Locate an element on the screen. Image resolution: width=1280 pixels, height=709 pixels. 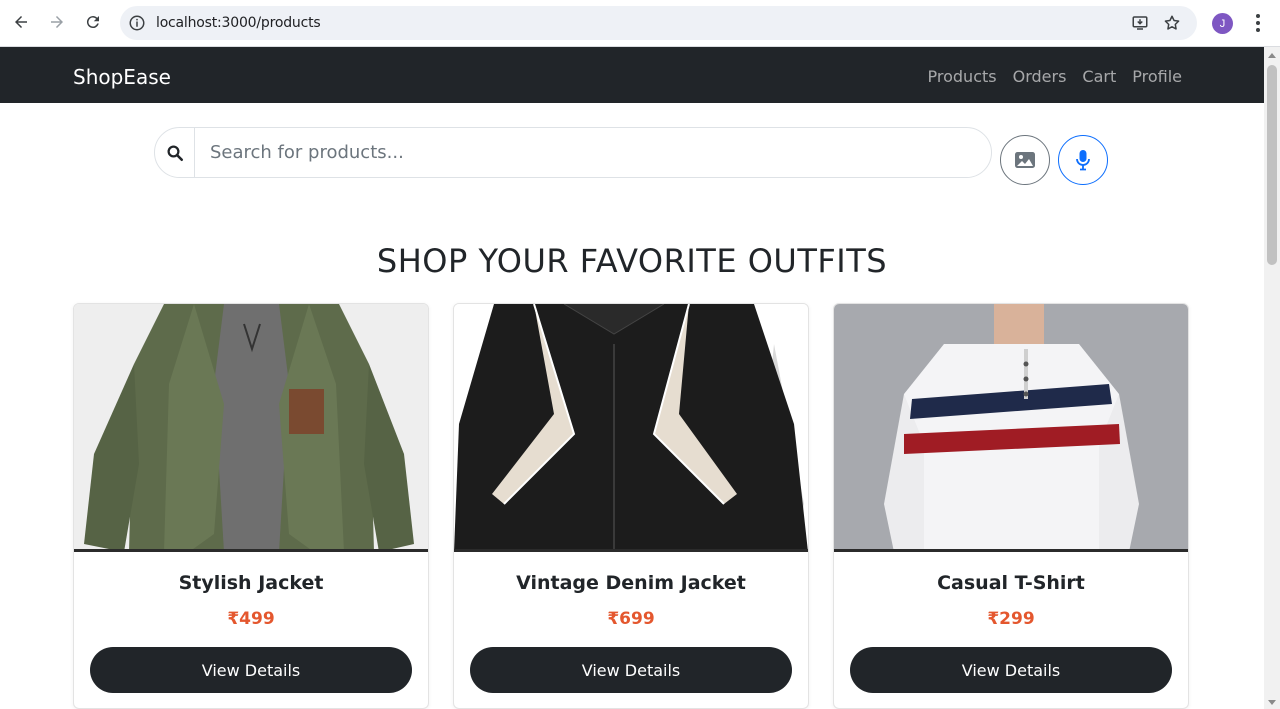
product-price: ₹499 is located at coordinates (251, 619).